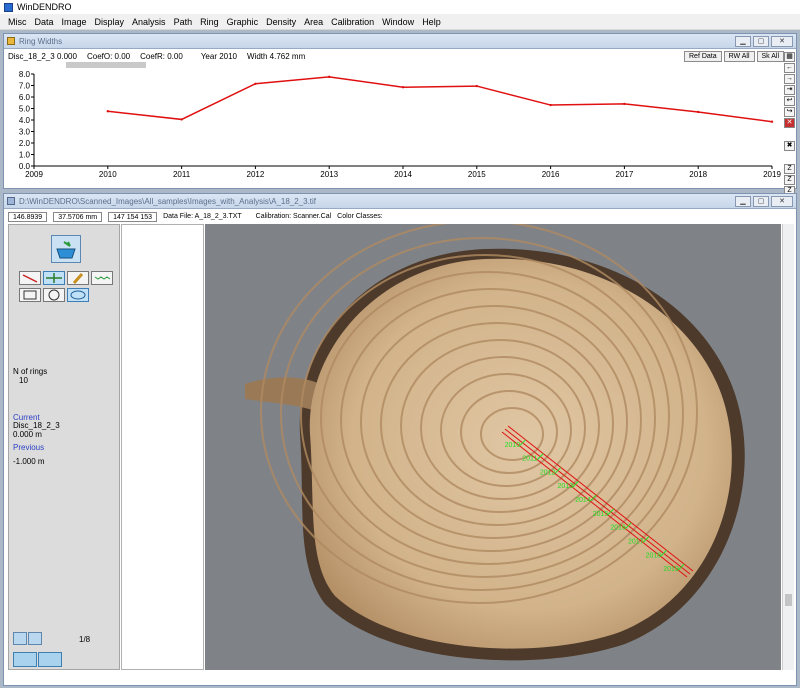  I want to click on y-tick-label: 7.0, so click(25, 86).